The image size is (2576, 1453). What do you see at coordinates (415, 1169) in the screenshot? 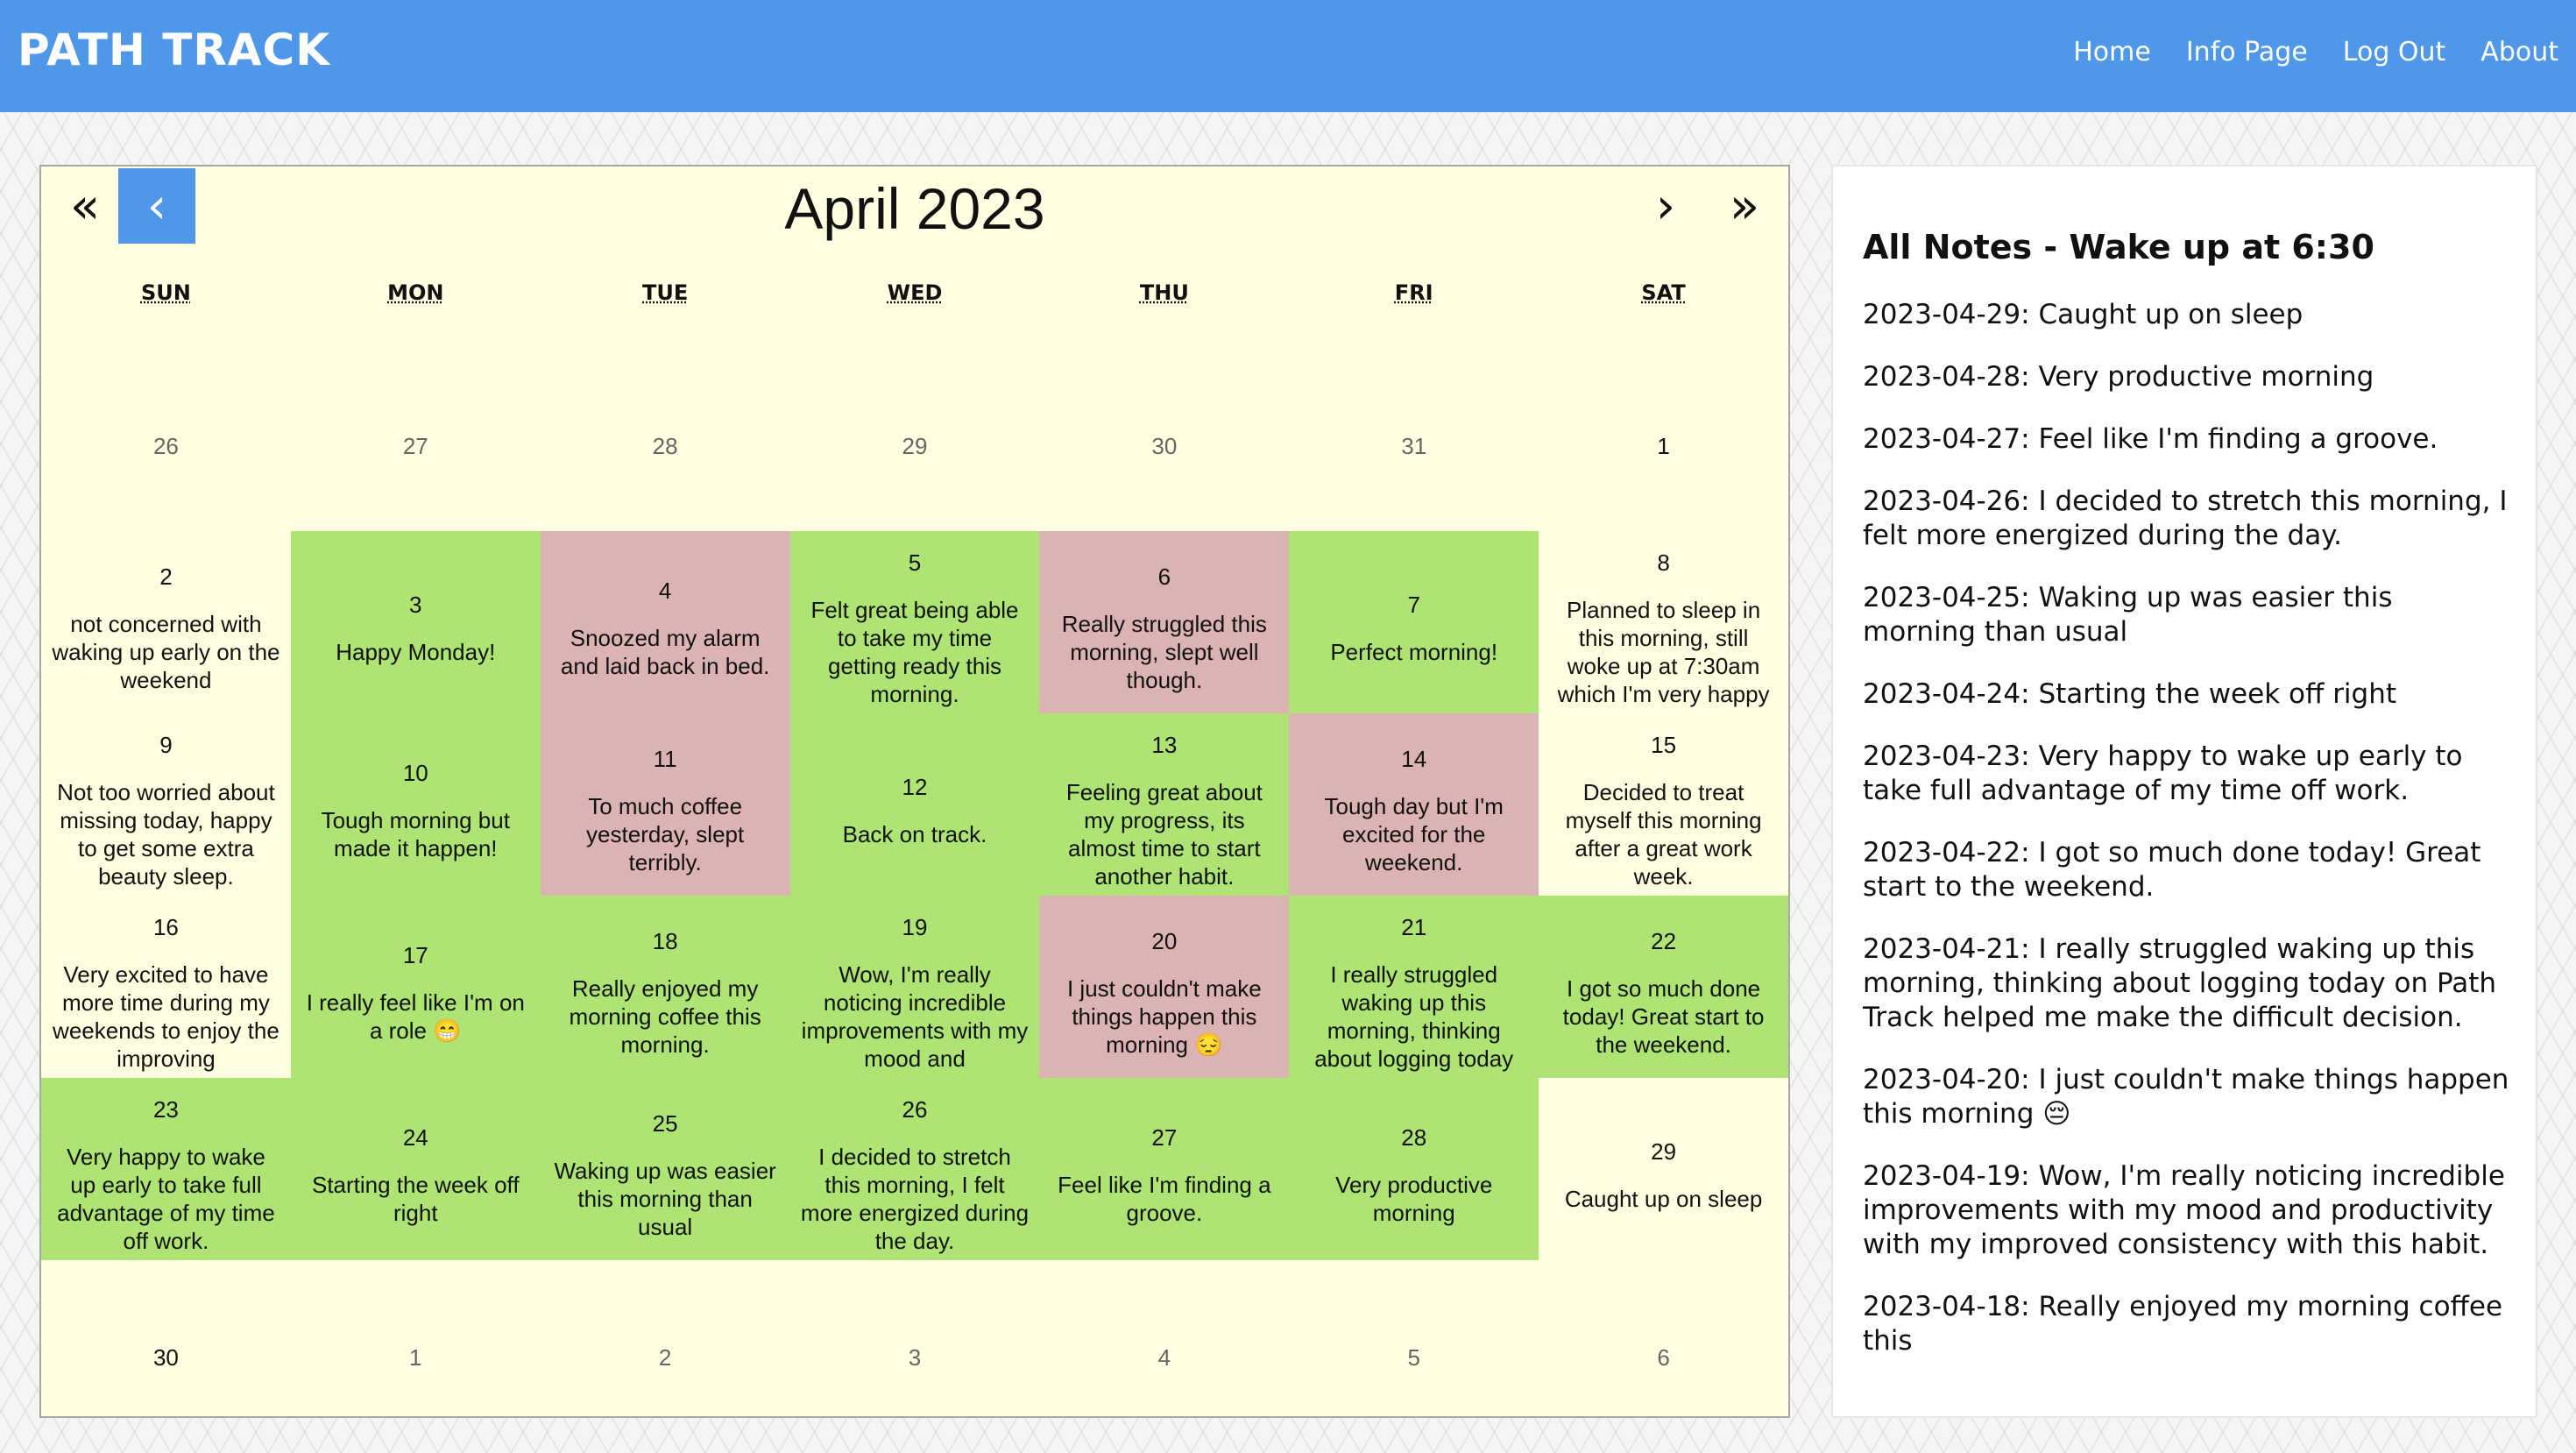
I see `calendar-day-cell: 24 Starting the week off right` at bounding box center [415, 1169].